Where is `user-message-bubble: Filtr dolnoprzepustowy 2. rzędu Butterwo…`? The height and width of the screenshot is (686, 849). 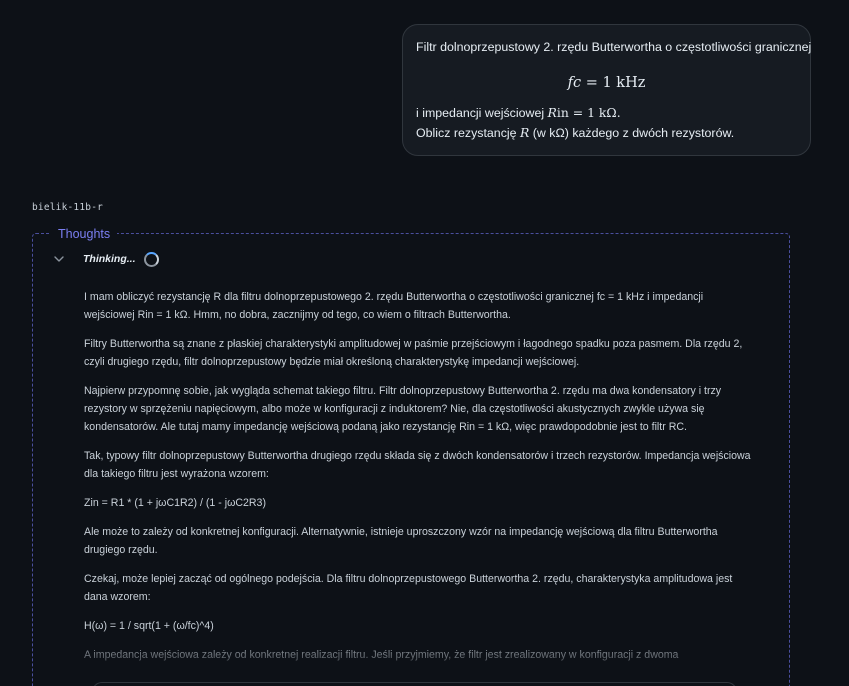
user-message-bubble: Filtr dolnoprzepustowy 2. rzędu Butterwo… is located at coordinates (606, 90).